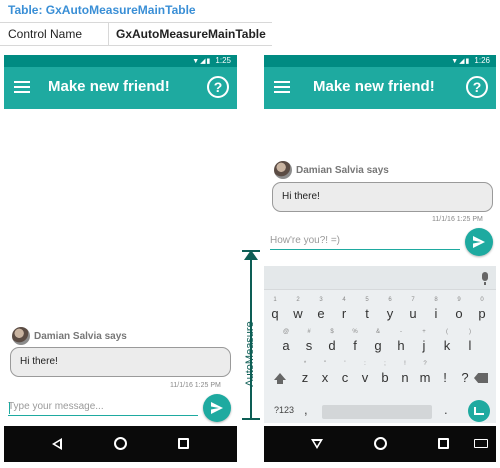 This screenshot has width=500, height=468. I want to click on table-title: Table: GxAutoMeasureMainTable, so click(102, 10).